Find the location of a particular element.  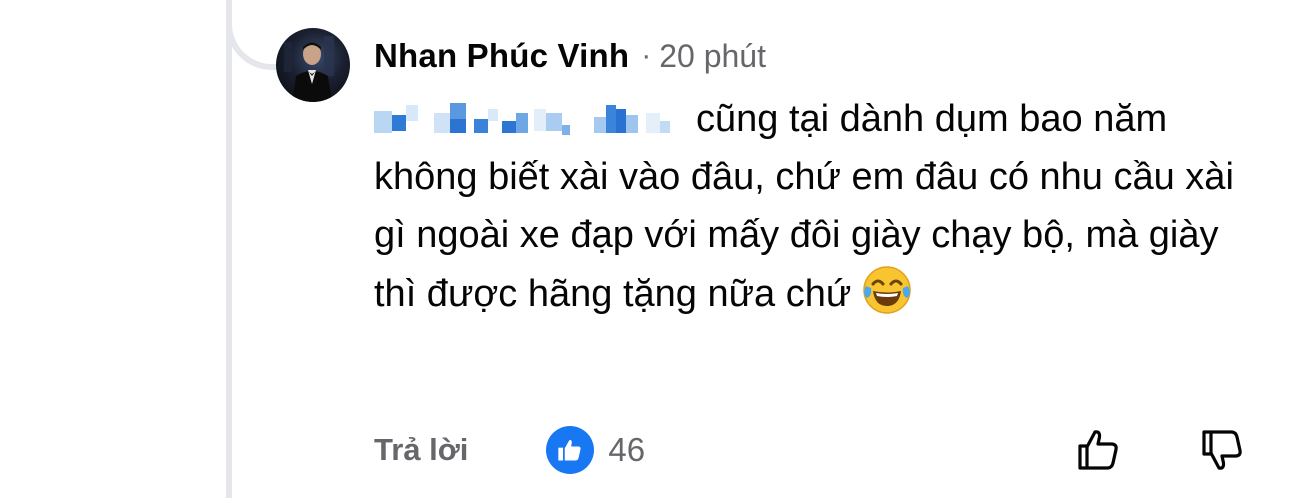

comment-time: 20 phút is located at coordinates (712, 56).